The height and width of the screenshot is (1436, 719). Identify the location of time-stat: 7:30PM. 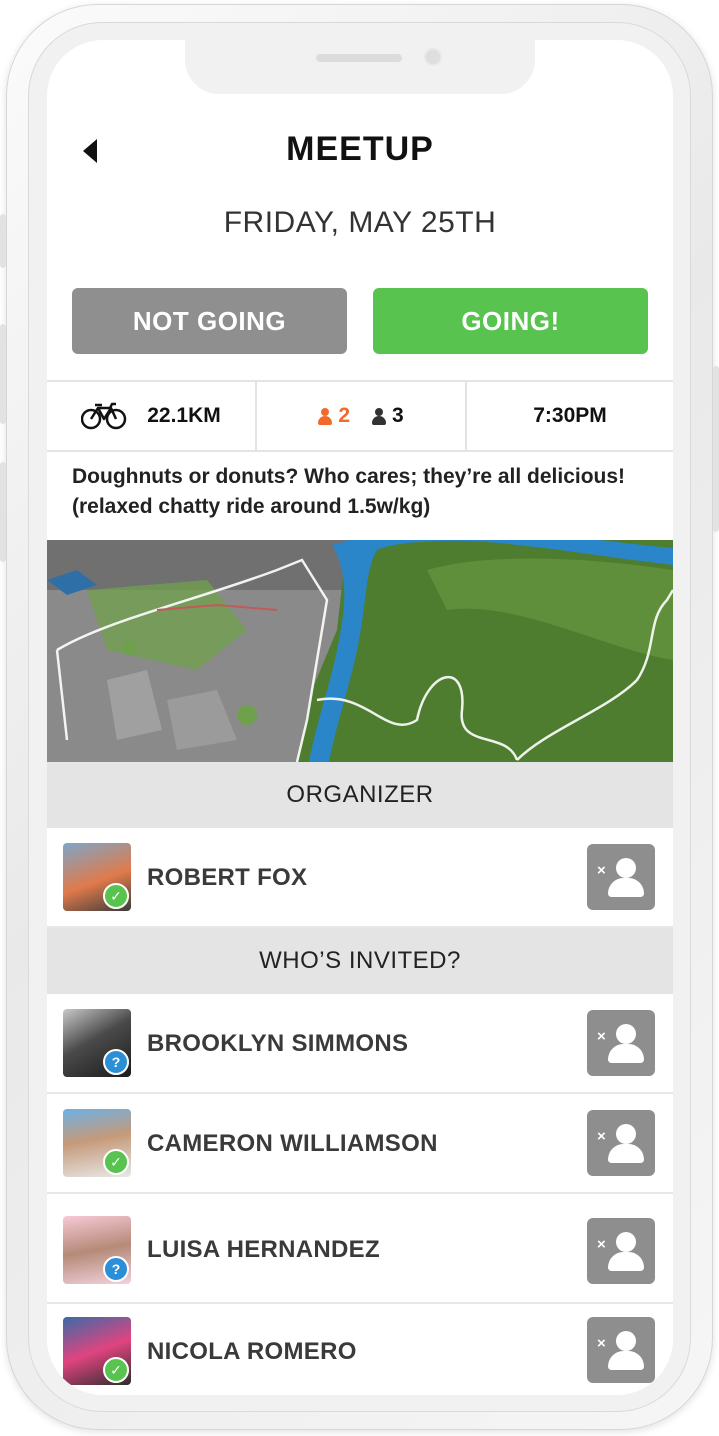
(569, 416).